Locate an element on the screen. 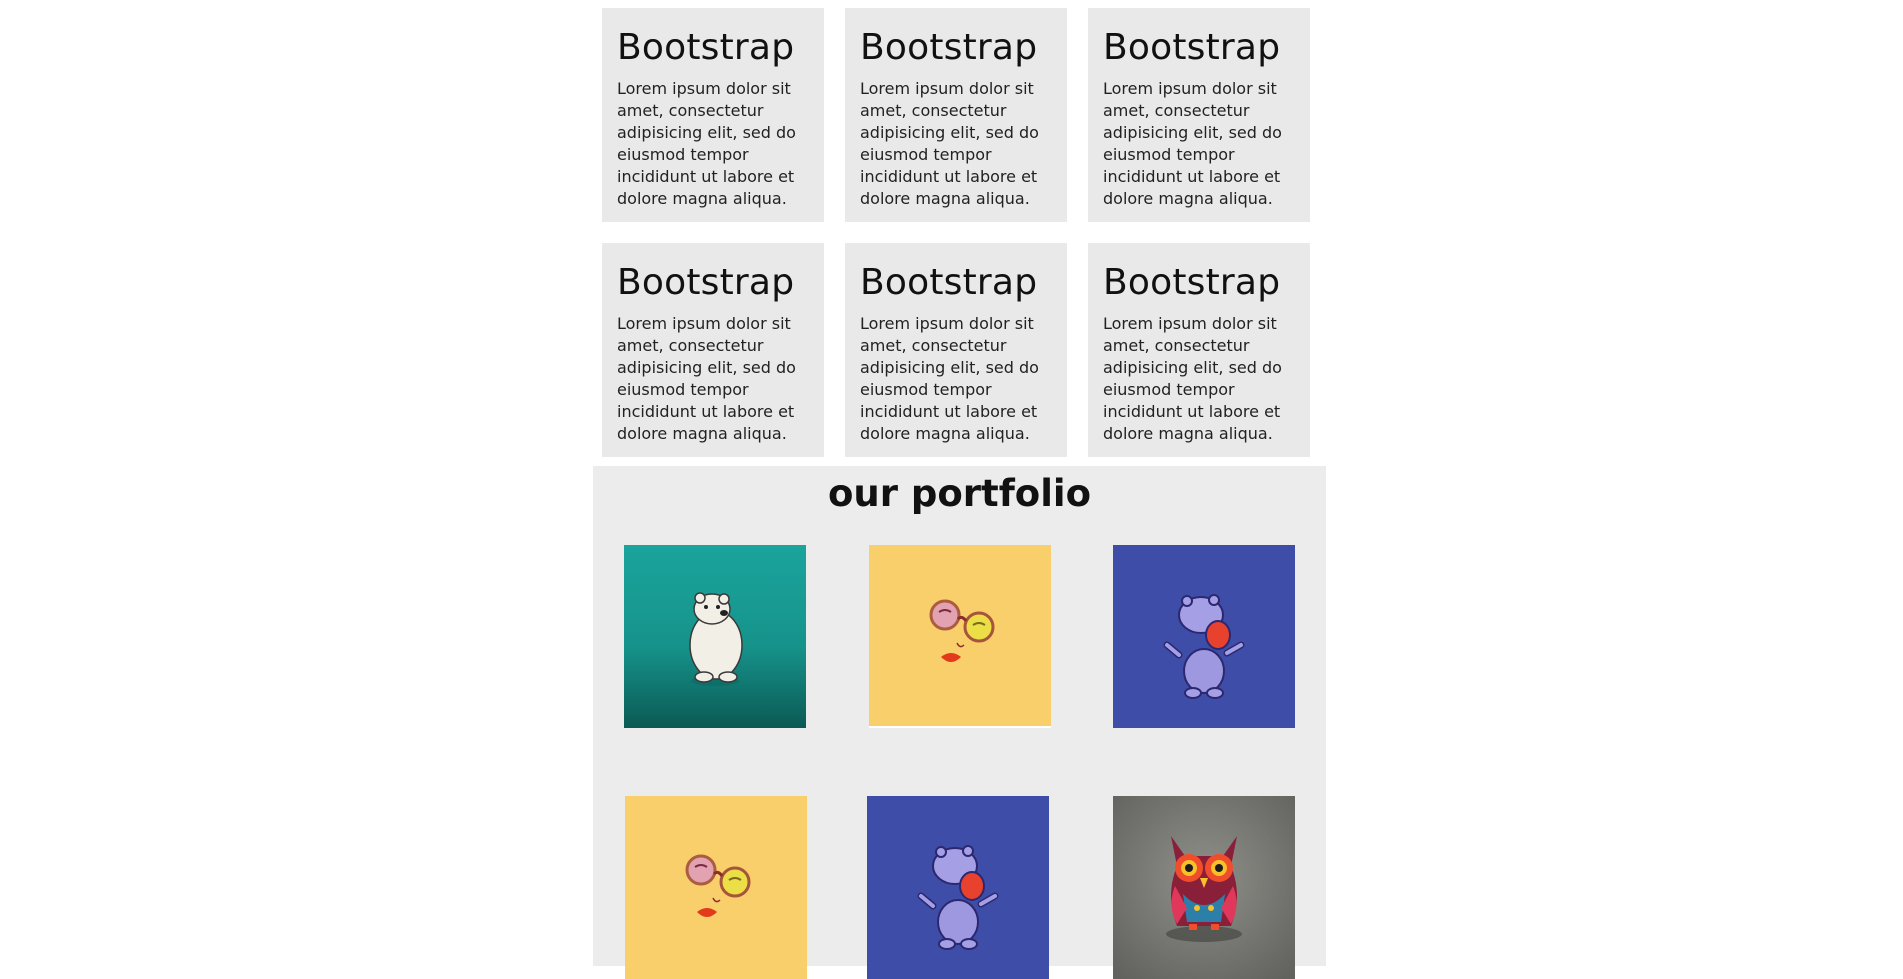 This screenshot has height=979, width=1903. owl-icon is located at coordinates (1204, 887).